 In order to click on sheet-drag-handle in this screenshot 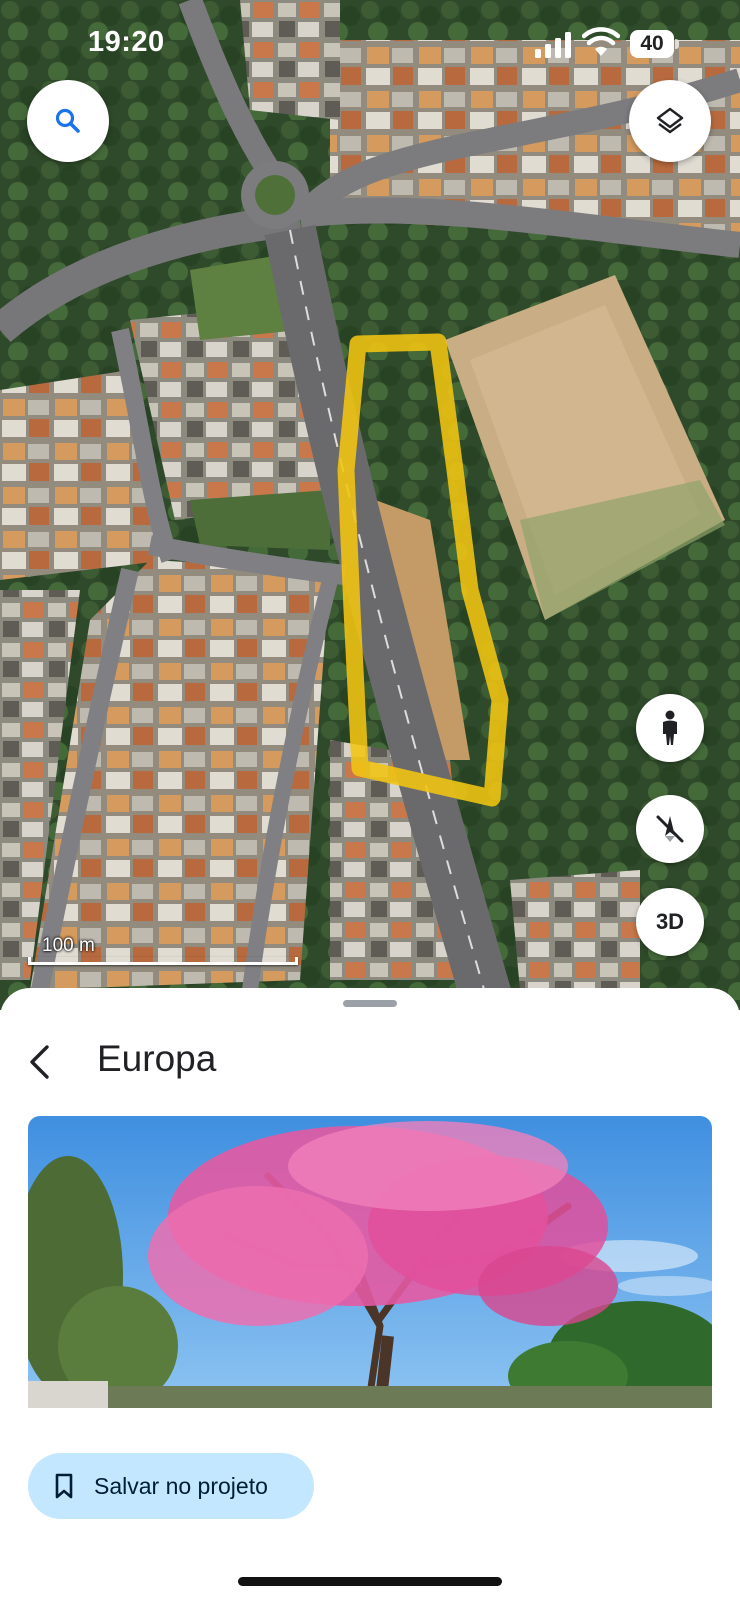, I will do `click(370, 1003)`.